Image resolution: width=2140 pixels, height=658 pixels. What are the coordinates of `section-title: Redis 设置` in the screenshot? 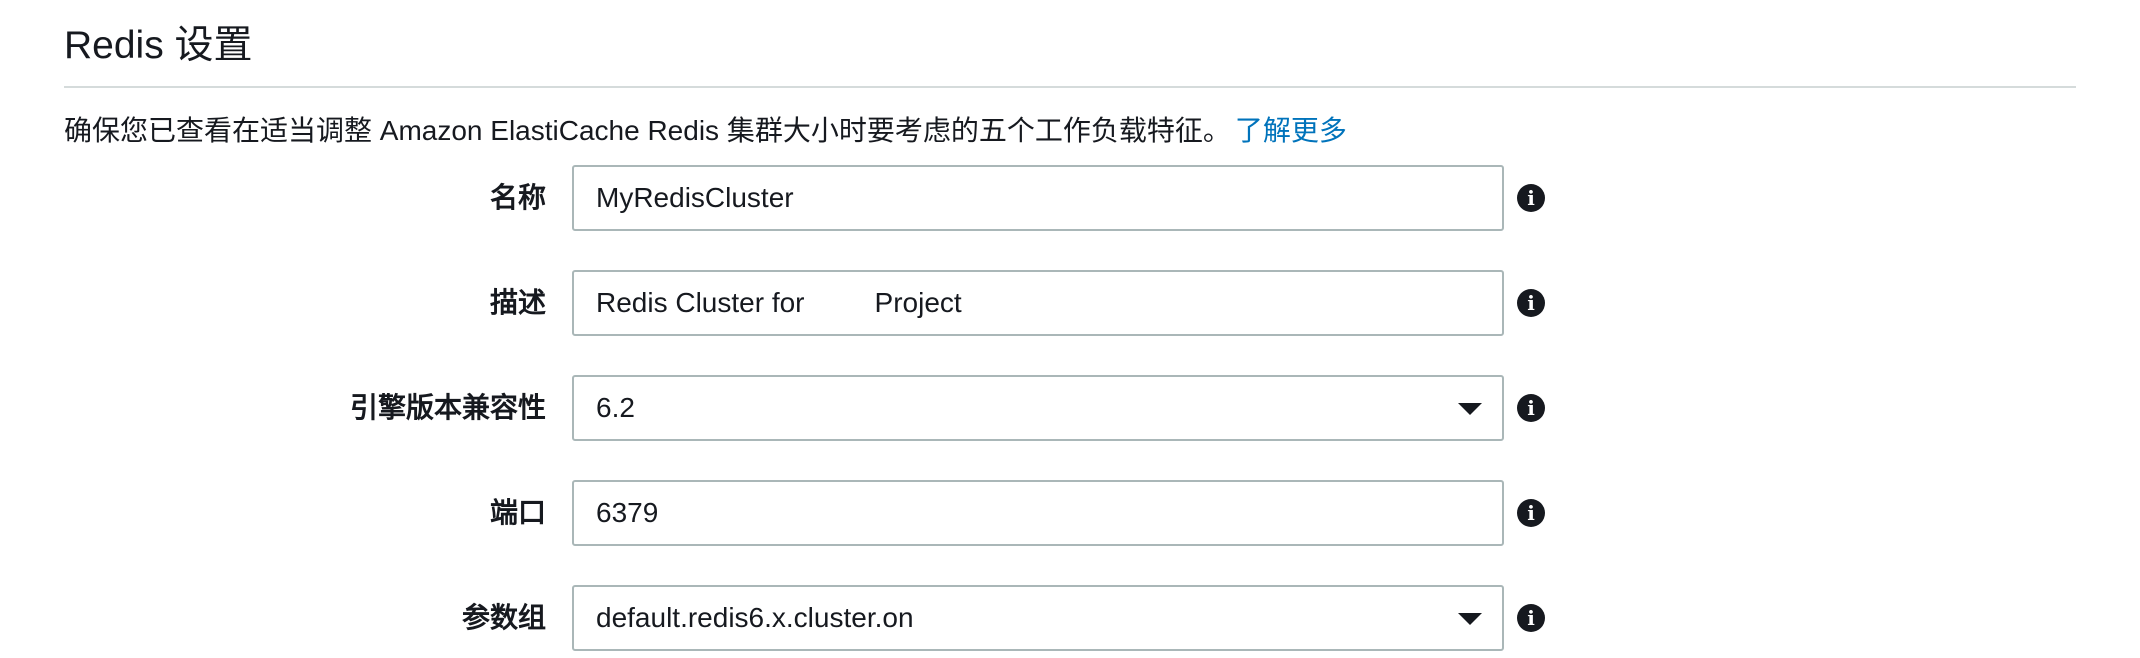 It's located at (158, 45).